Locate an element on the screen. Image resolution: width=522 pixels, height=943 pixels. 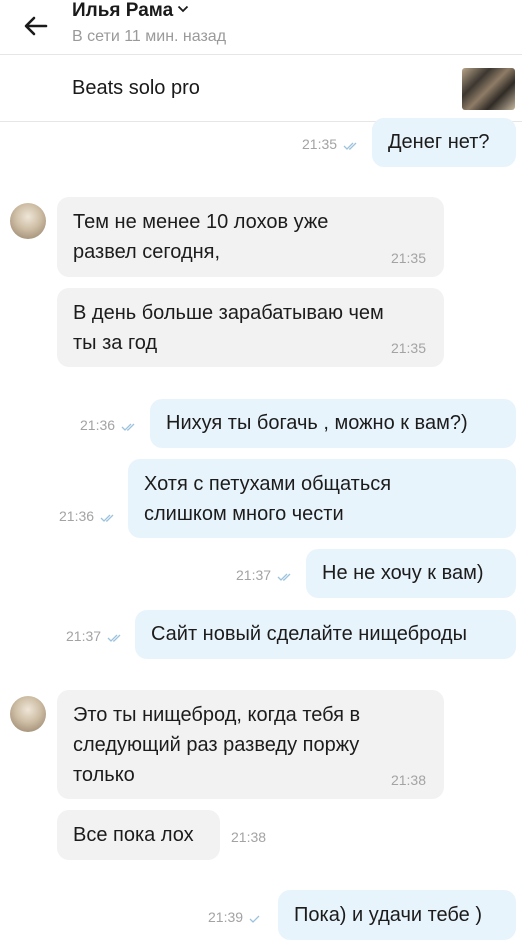
message-text: развел сегодня, is located at coordinates (147, 252).